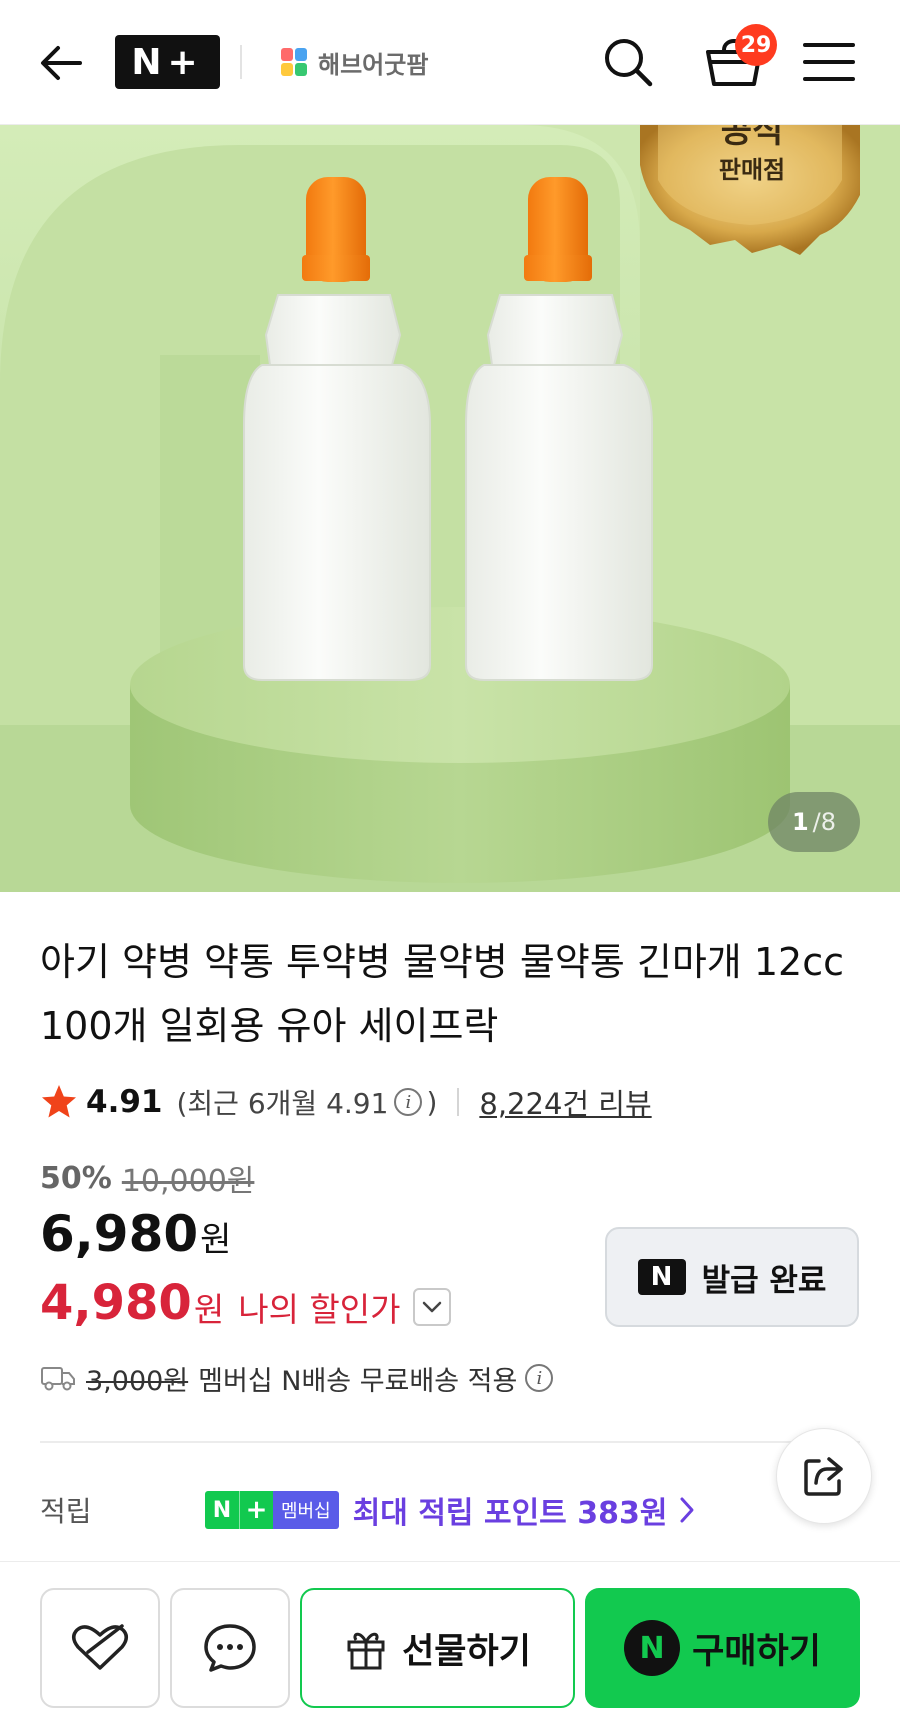 This screenshot has width=900, height=1731. I want to click on logo-text: N+, so click(167, 62).